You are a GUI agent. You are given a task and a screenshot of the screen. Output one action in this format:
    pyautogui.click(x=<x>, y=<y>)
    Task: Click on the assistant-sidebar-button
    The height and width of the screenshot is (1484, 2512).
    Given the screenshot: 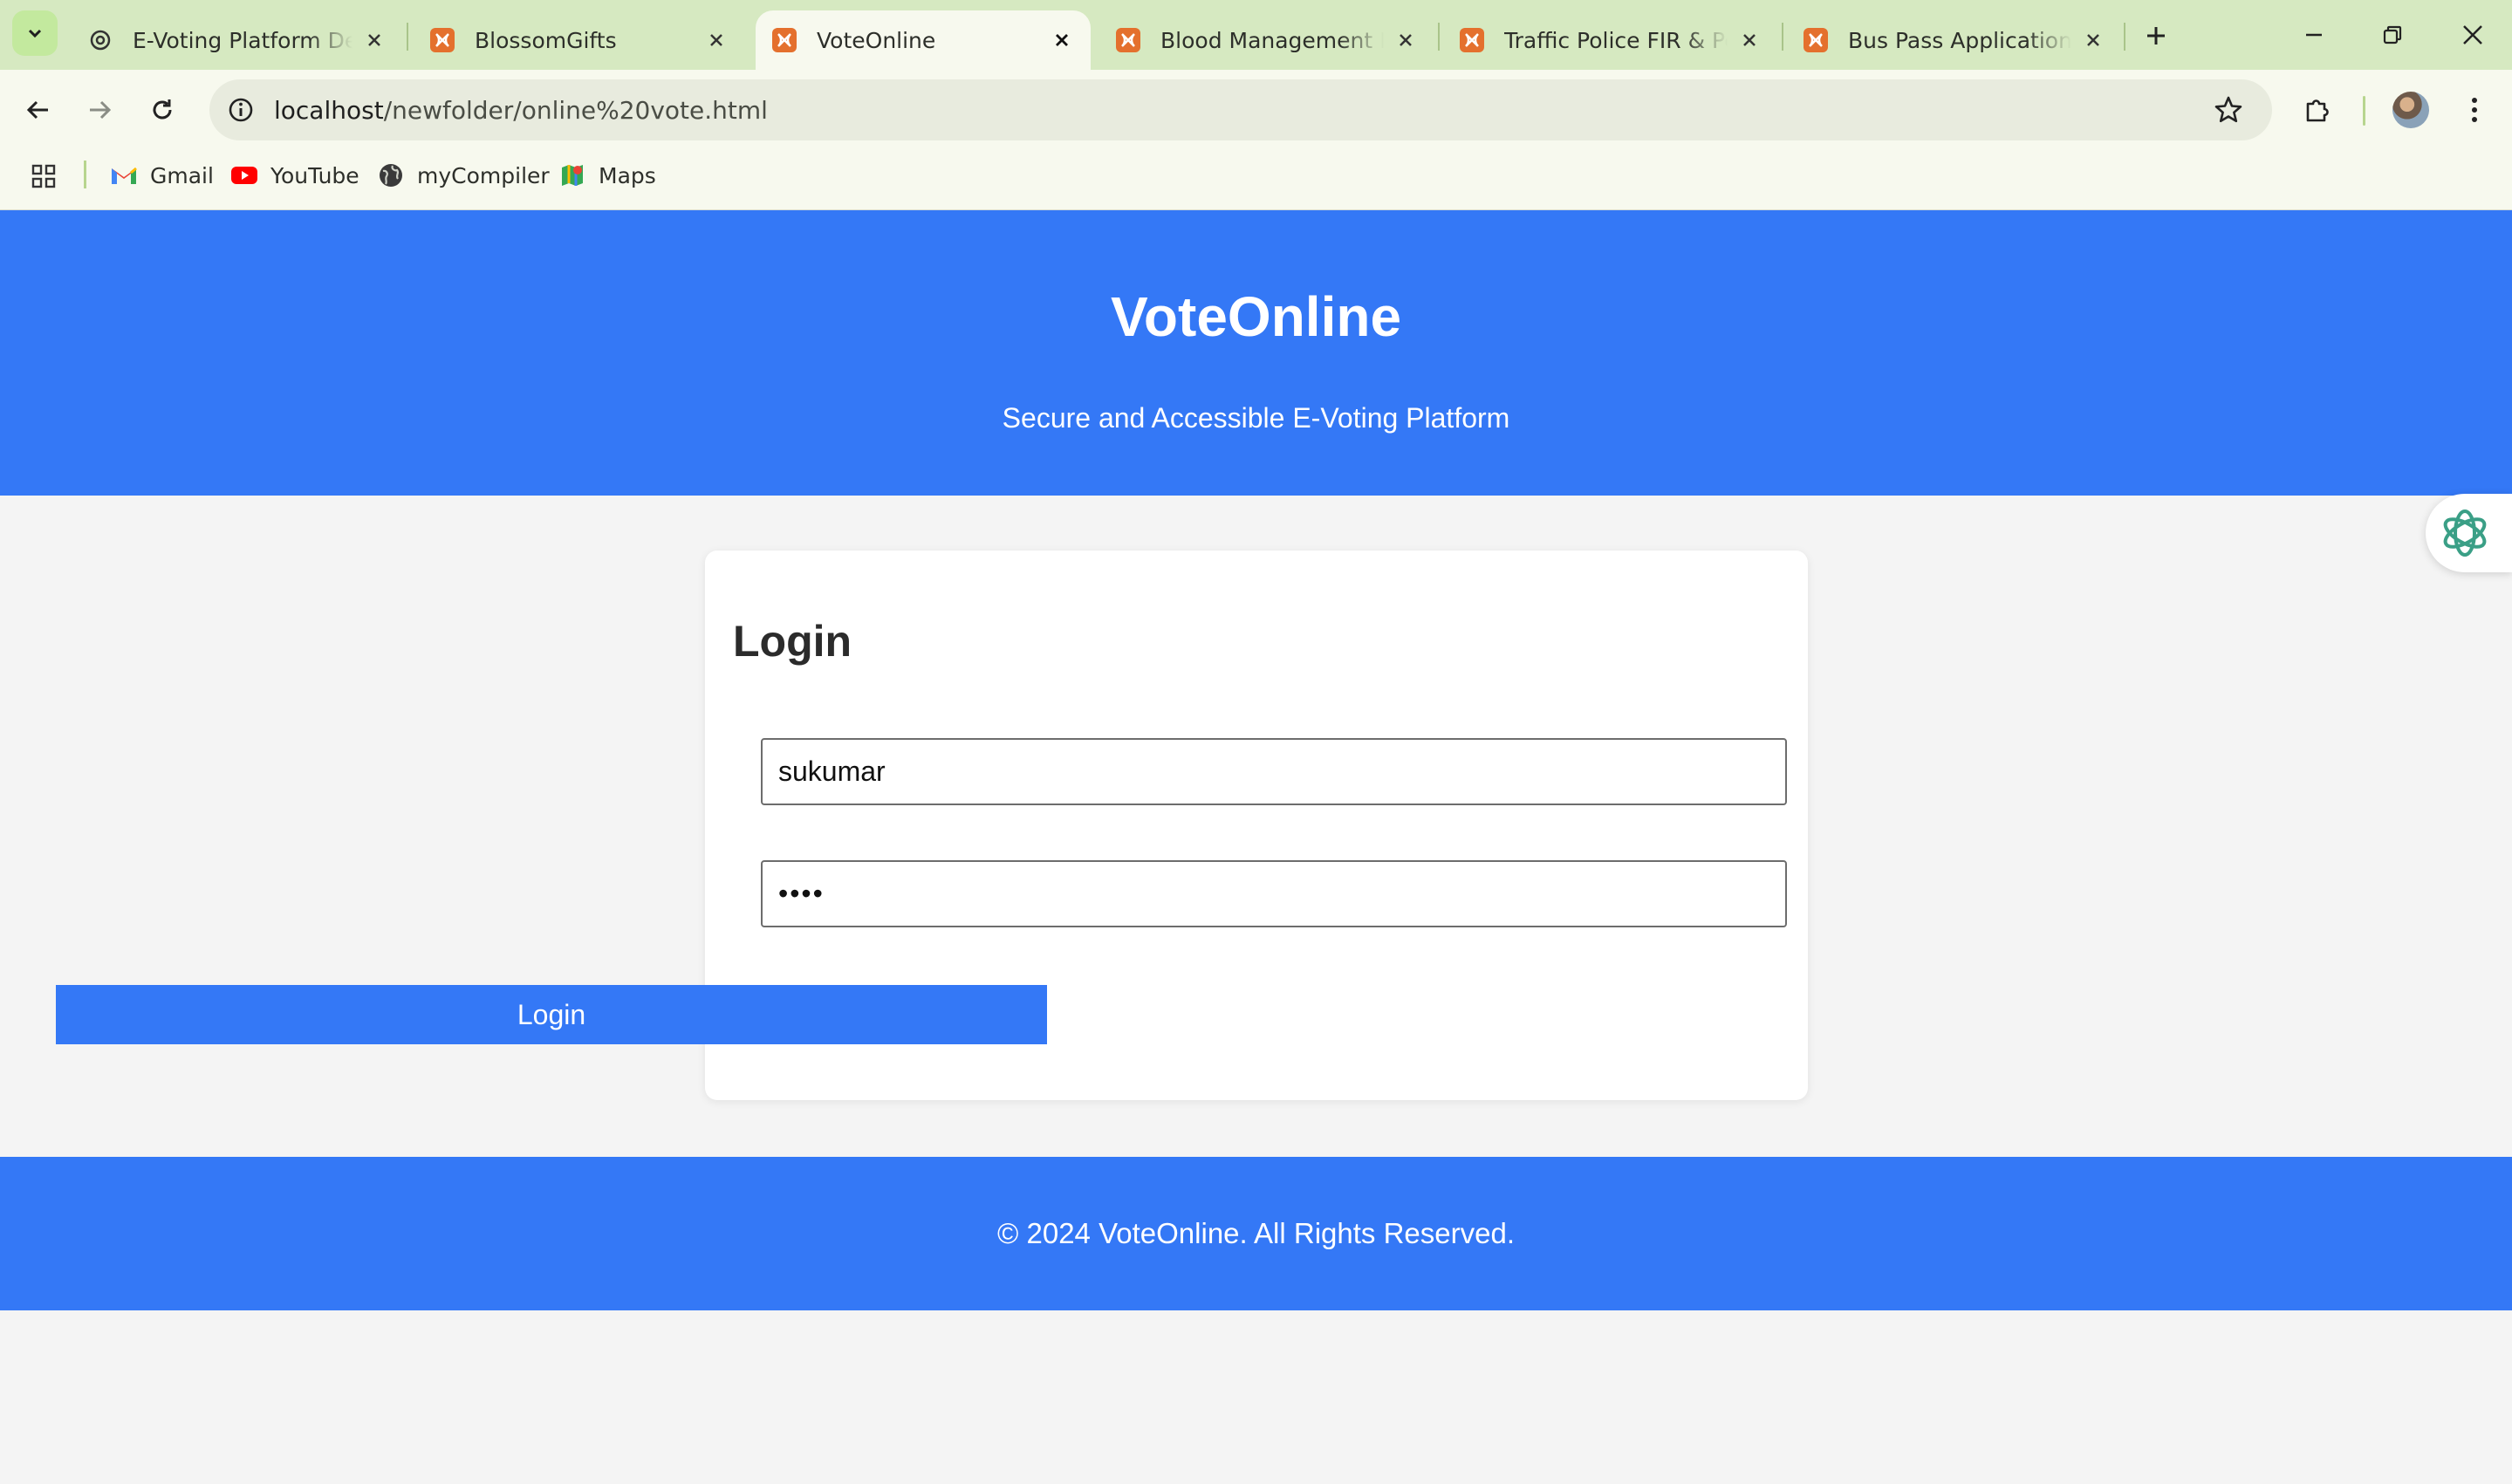 What is the action you would take?
    pyautogui.click(x=2469, y=533)
    